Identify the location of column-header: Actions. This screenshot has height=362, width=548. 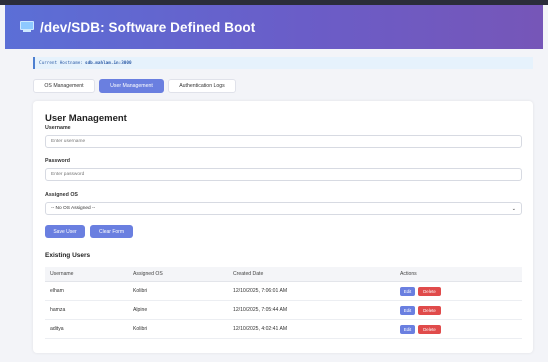
(408, 274).